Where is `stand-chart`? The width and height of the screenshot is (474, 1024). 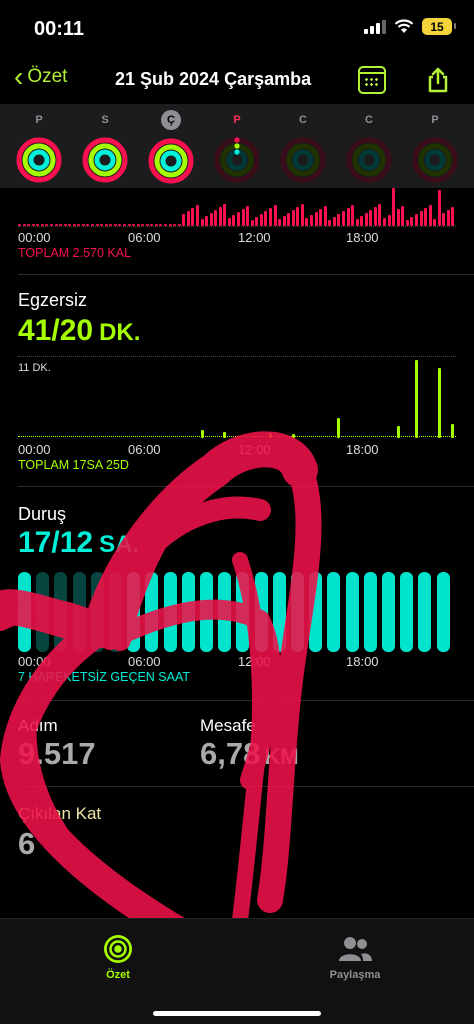
stand-chart is located at coordinates (237, 612).